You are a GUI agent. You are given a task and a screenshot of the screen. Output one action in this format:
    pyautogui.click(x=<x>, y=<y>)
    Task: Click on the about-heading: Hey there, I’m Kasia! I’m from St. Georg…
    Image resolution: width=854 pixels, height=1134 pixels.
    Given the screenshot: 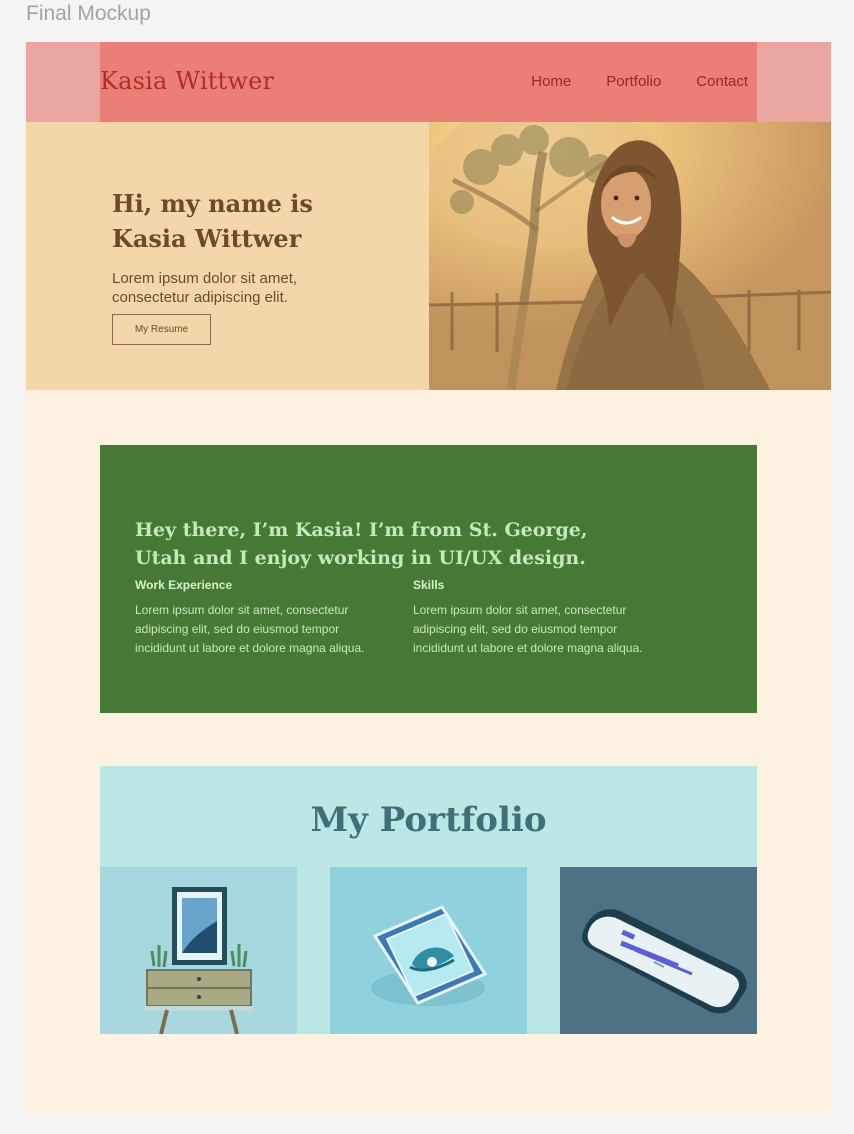 What is the action you would take?
    pyautogui.click(x=361, y=543)
    